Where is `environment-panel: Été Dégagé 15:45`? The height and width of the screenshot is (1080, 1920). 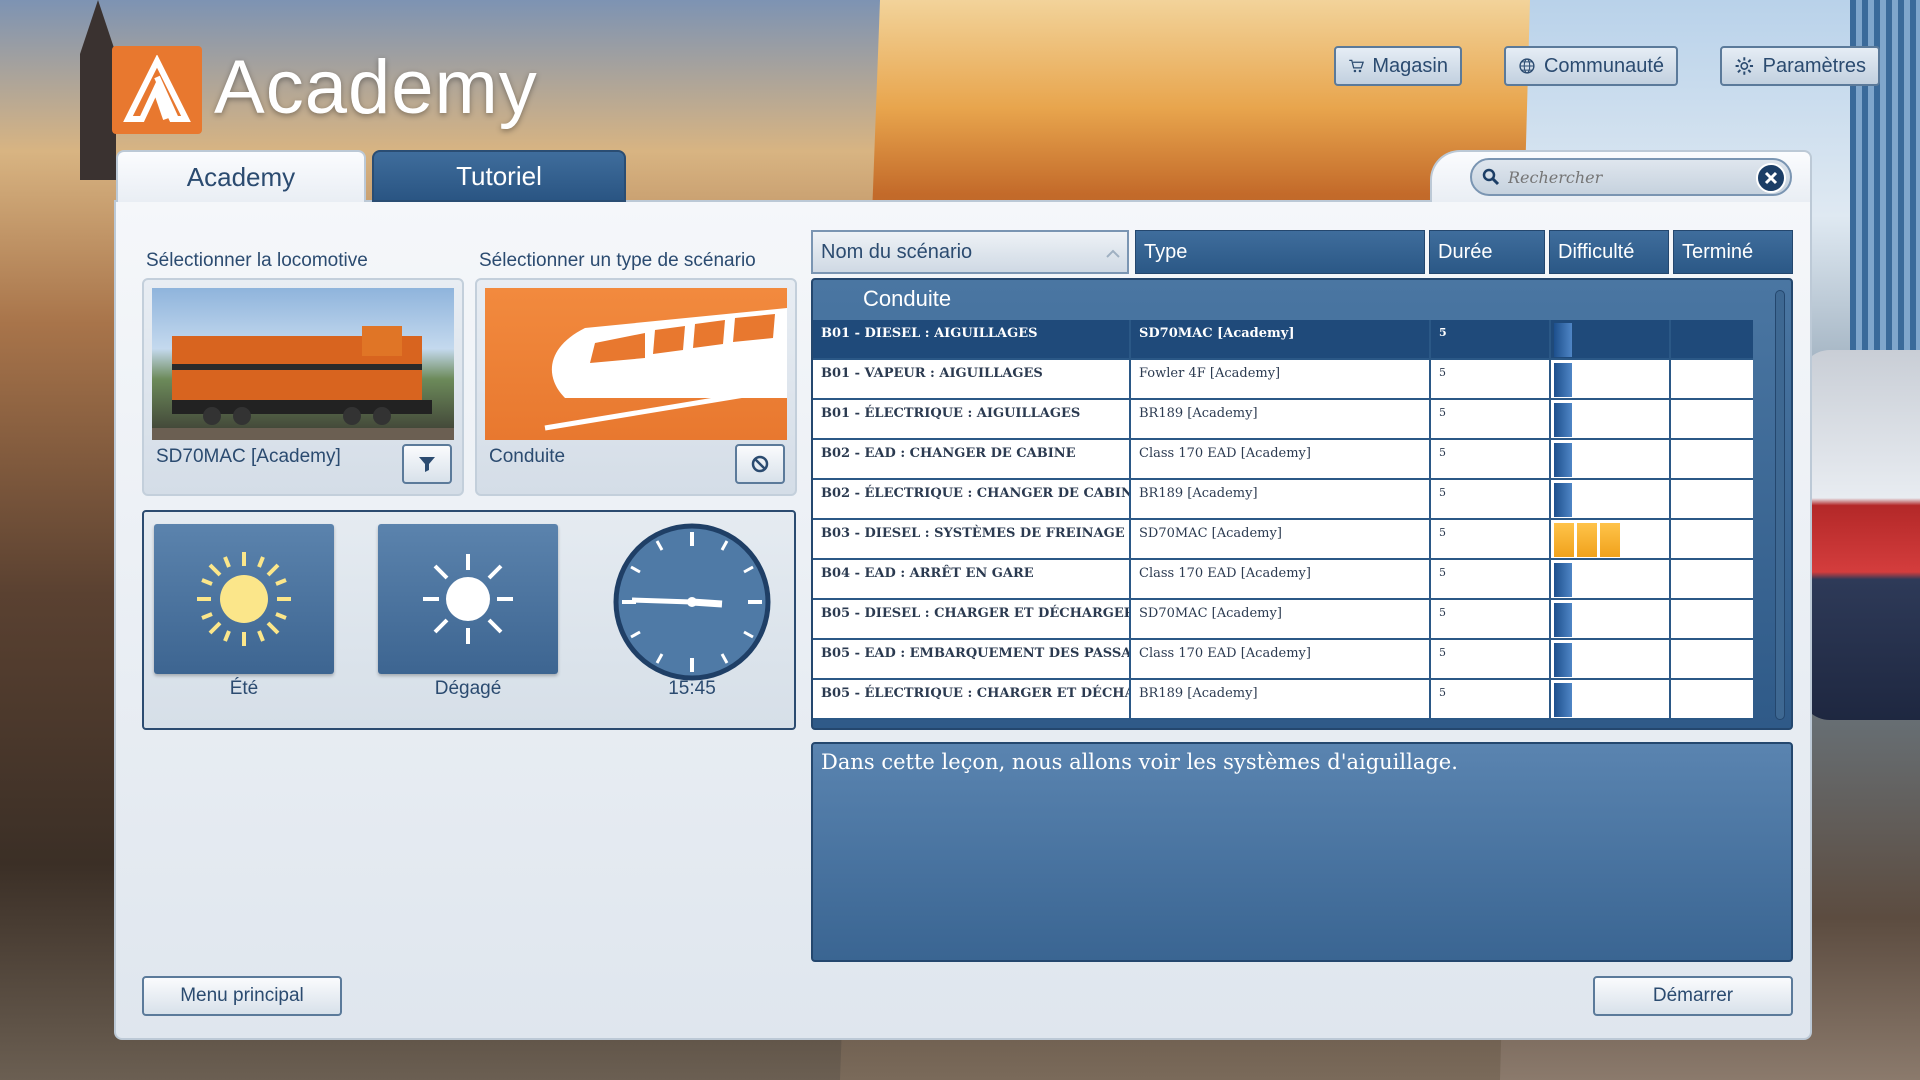
environment-panel: Été Dégagé 15:45 is located at coordinates (469, 620).